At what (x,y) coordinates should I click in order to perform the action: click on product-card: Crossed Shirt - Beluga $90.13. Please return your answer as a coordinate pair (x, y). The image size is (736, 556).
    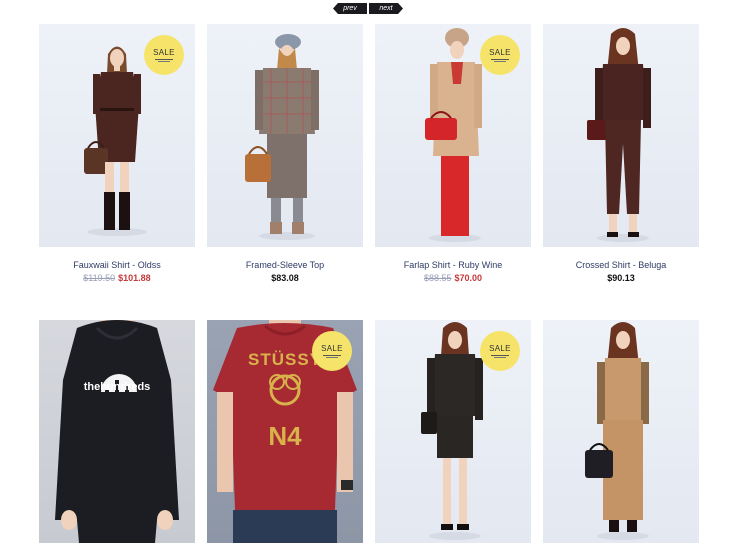
    Looking at the image, I should click on (621, 153).